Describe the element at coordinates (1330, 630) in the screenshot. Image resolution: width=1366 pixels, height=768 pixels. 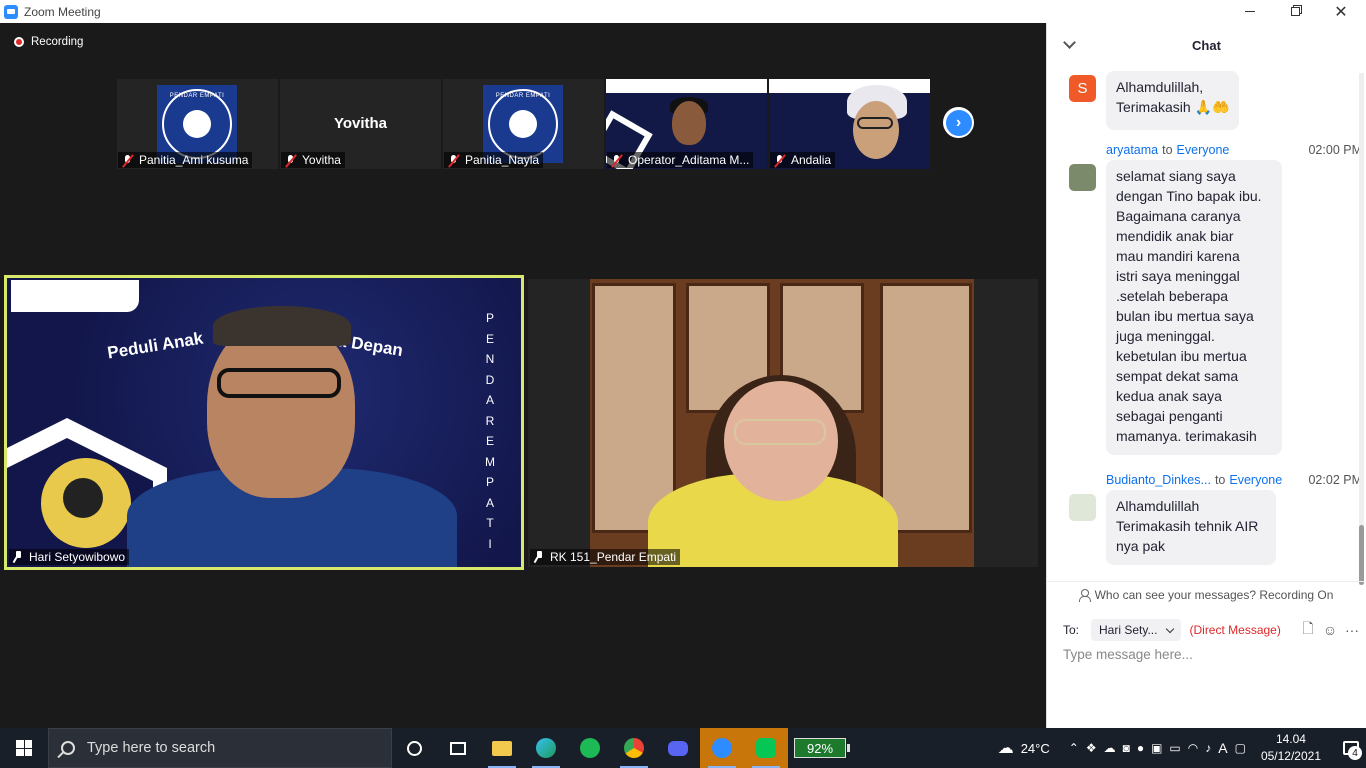
I see `emoji-icon: ☺` at that location.